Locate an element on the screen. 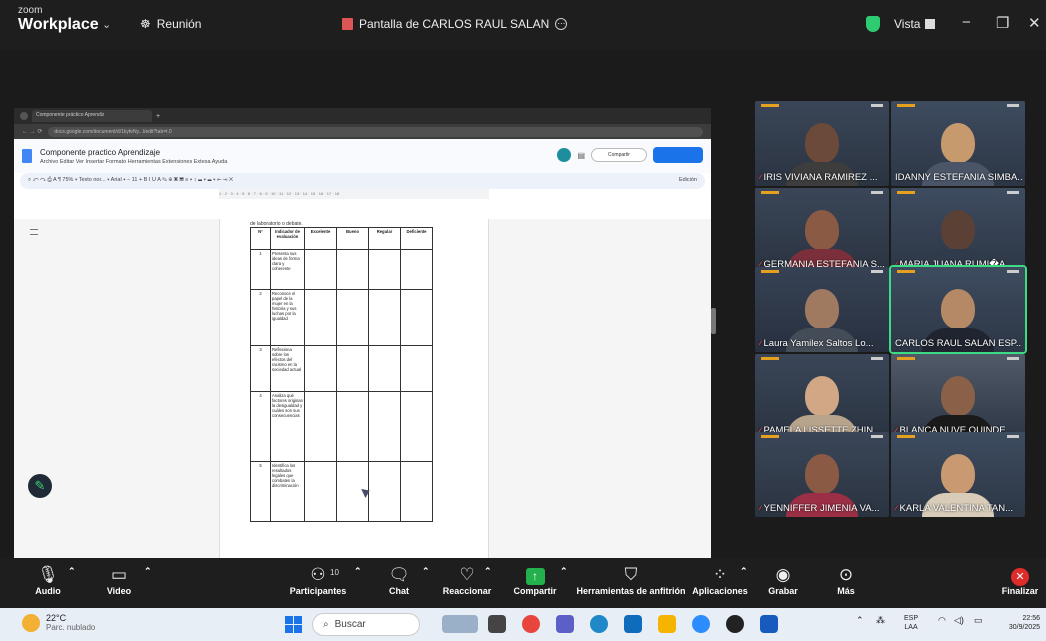 The width and height of the screenshot is (1046, 641). row-number: 2 is located at coordinates (260, 317).